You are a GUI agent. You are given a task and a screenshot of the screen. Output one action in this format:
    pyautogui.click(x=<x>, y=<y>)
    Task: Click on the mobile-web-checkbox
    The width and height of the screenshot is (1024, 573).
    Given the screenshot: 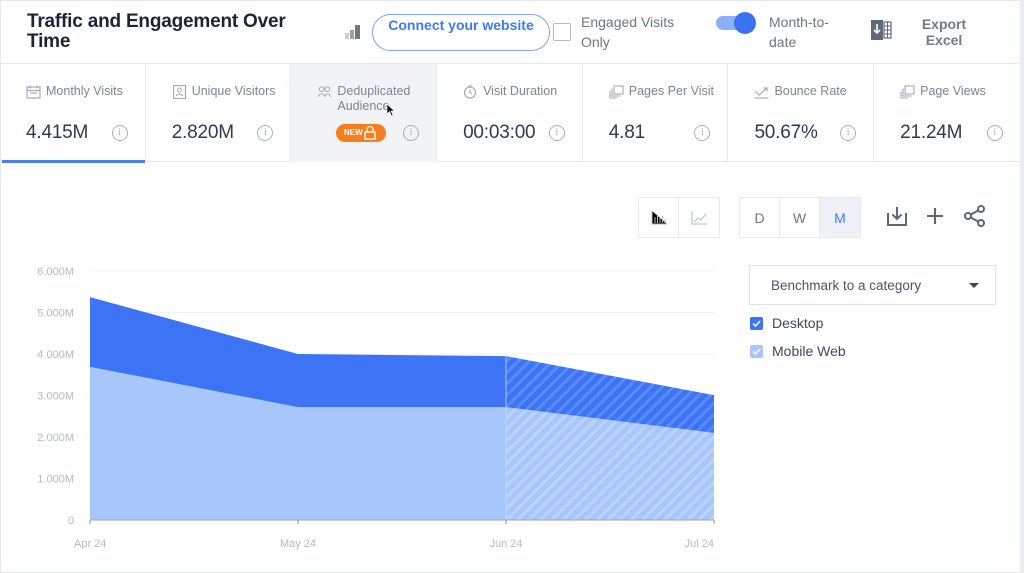 What is the action you would take?
    pyautogui.click(x=756, y=351)
    